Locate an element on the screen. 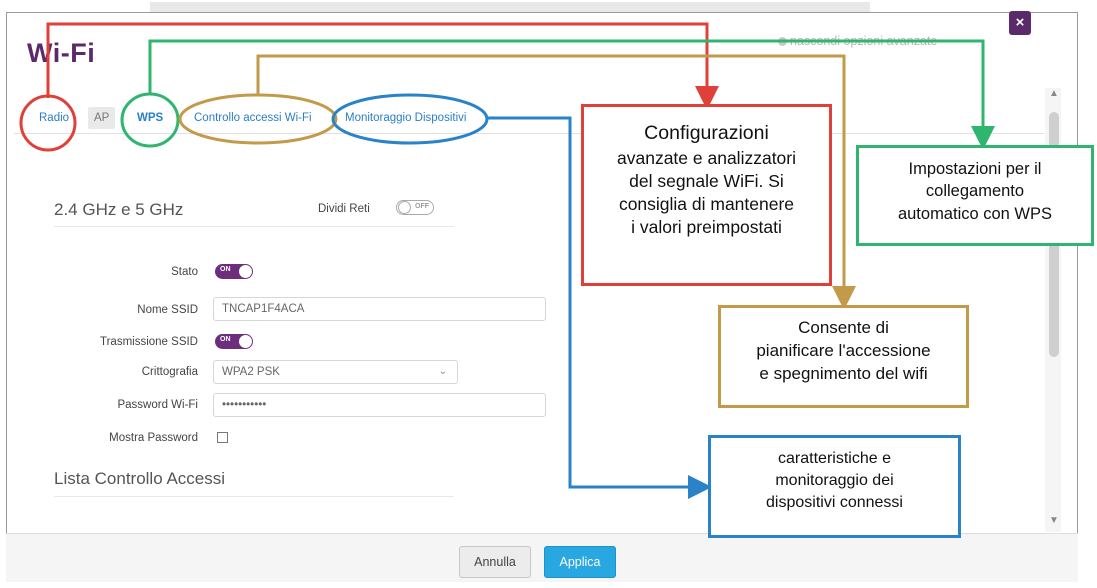 The height and width of the screenshot is (588, 1097). callout-line: avanzate e analizzatori is located at coordinates (706, 157).